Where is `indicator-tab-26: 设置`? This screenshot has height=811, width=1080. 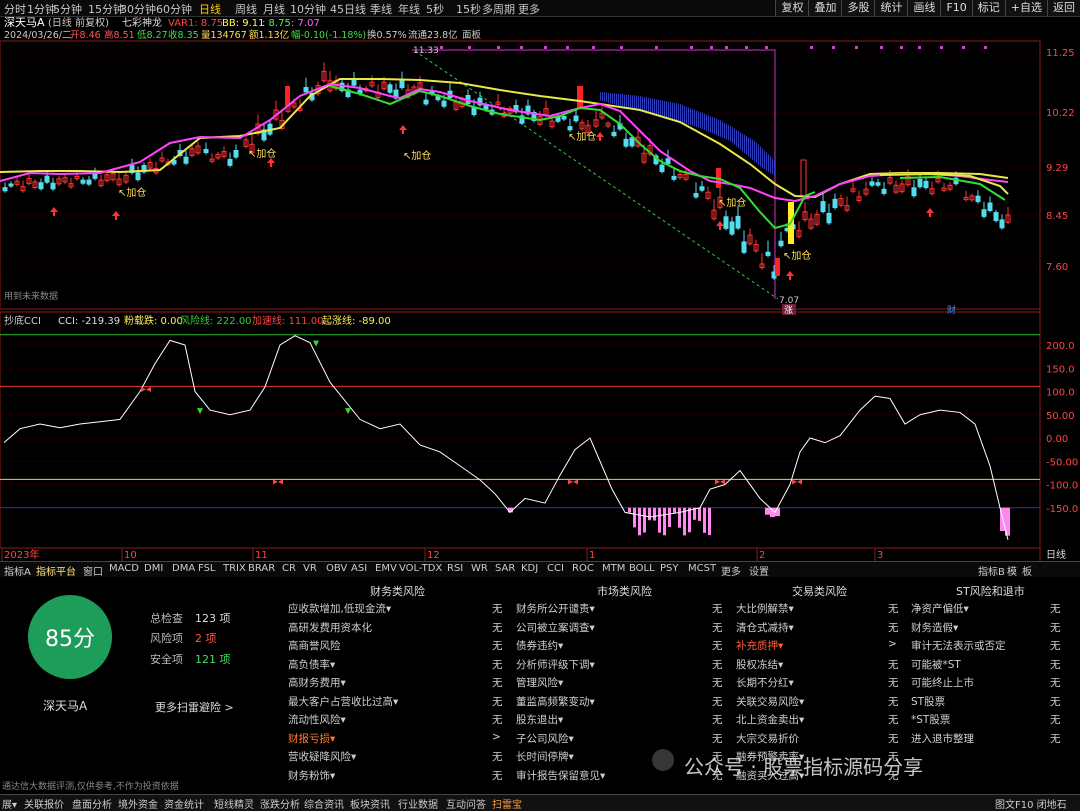
indicator-tab-26: 设置 is located at coordinates (759, 570).